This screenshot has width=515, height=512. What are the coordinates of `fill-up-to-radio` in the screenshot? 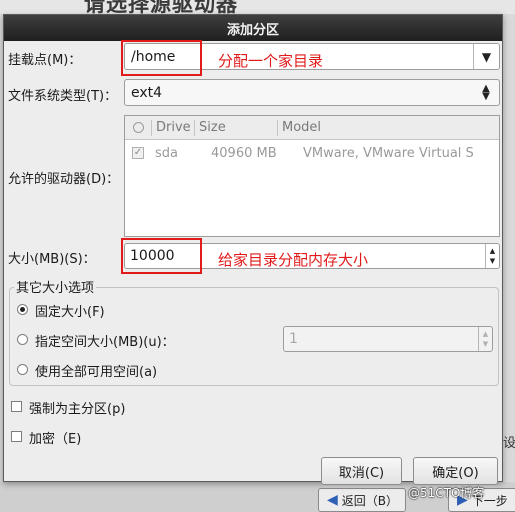 It's located at (22, 339).